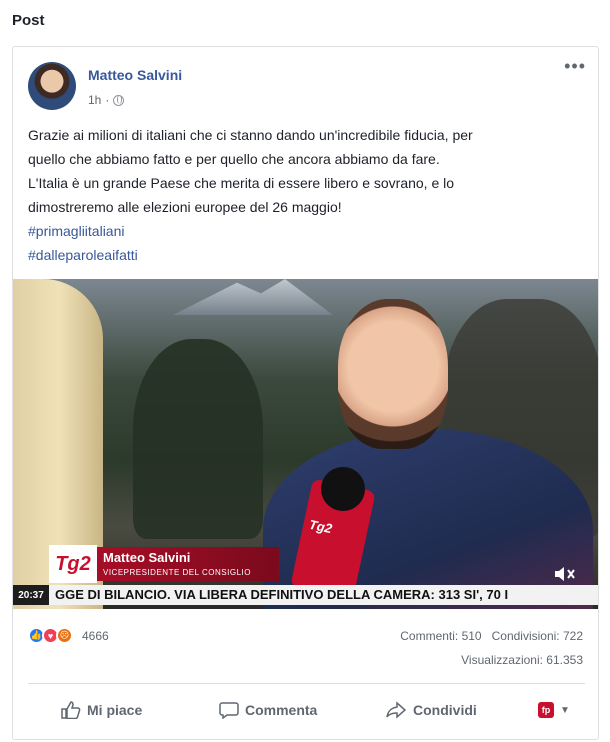 The width and height of the screenshot is (610, 742). Describe the element at coordinates (393, 374) in the screenshot. I see `video-subject-head` at that location.